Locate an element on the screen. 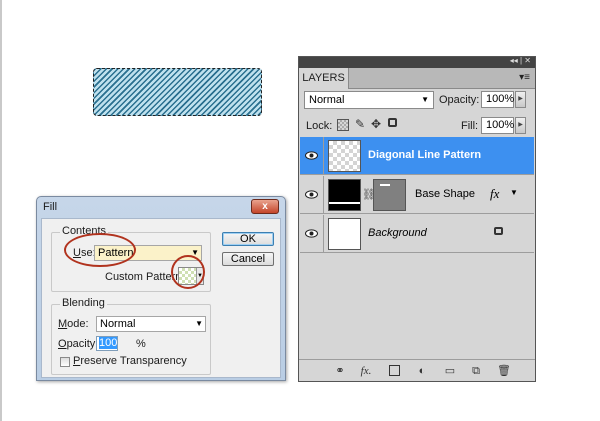 This screenshot has width=600, height=421. cancel-button: Cancel is located at coordinates (248, 259).